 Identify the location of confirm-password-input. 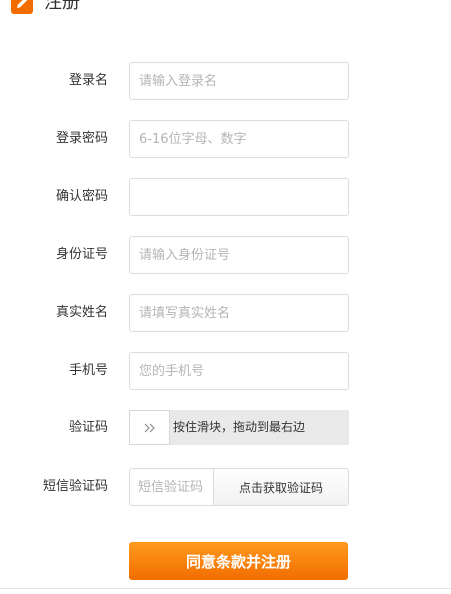
(239, 197).